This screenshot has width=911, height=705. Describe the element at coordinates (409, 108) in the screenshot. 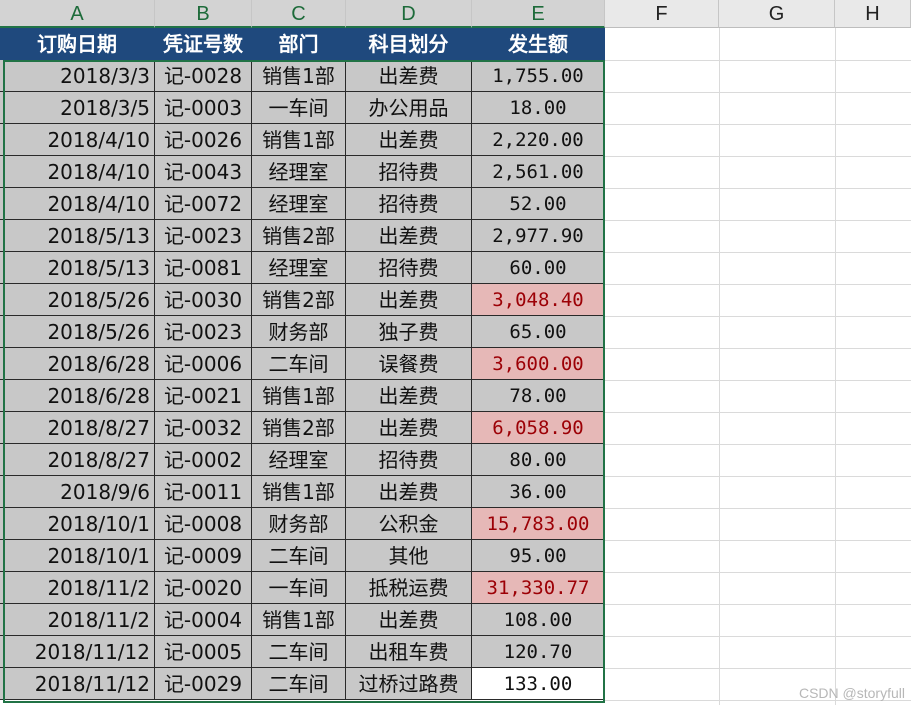

I see `cell-subject: 办公用品` at that location.